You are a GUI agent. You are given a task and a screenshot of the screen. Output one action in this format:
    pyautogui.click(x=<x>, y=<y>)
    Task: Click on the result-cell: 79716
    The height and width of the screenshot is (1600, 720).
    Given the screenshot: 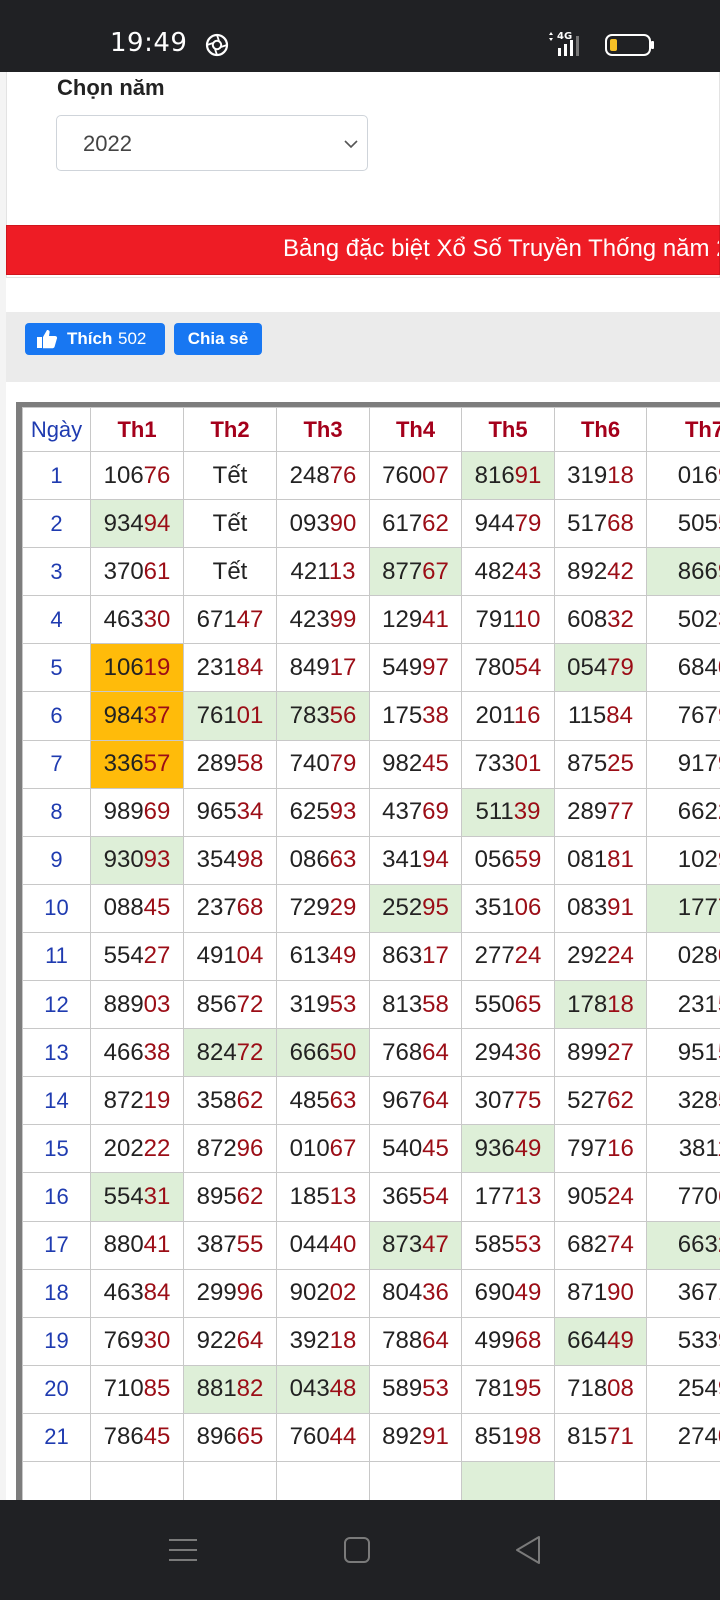 What is the action you would take?
    pyautogui.click(x=600, y=1149)
    